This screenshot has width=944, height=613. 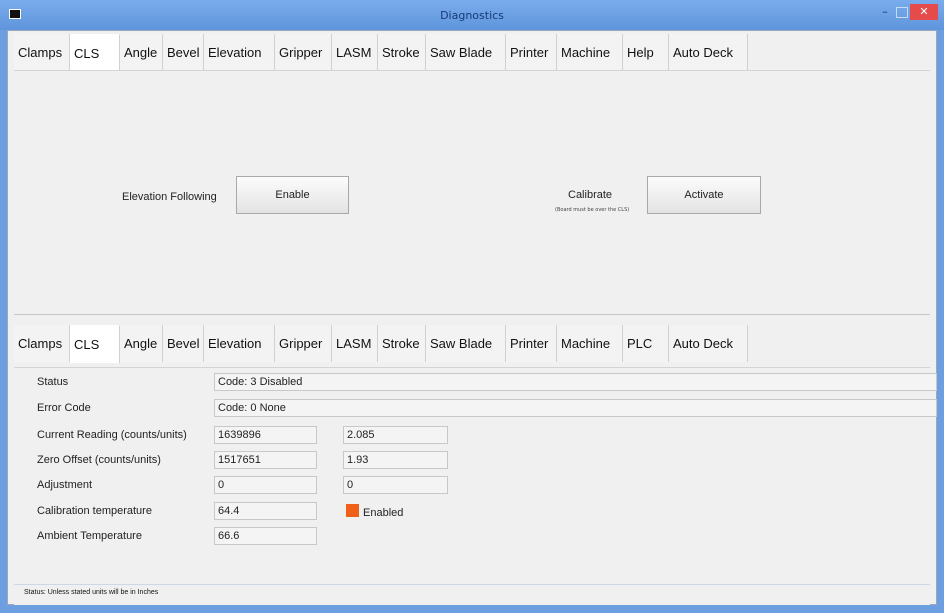 I want to click on top-tab-elevation: Elevation, so click(x=239, y=52).